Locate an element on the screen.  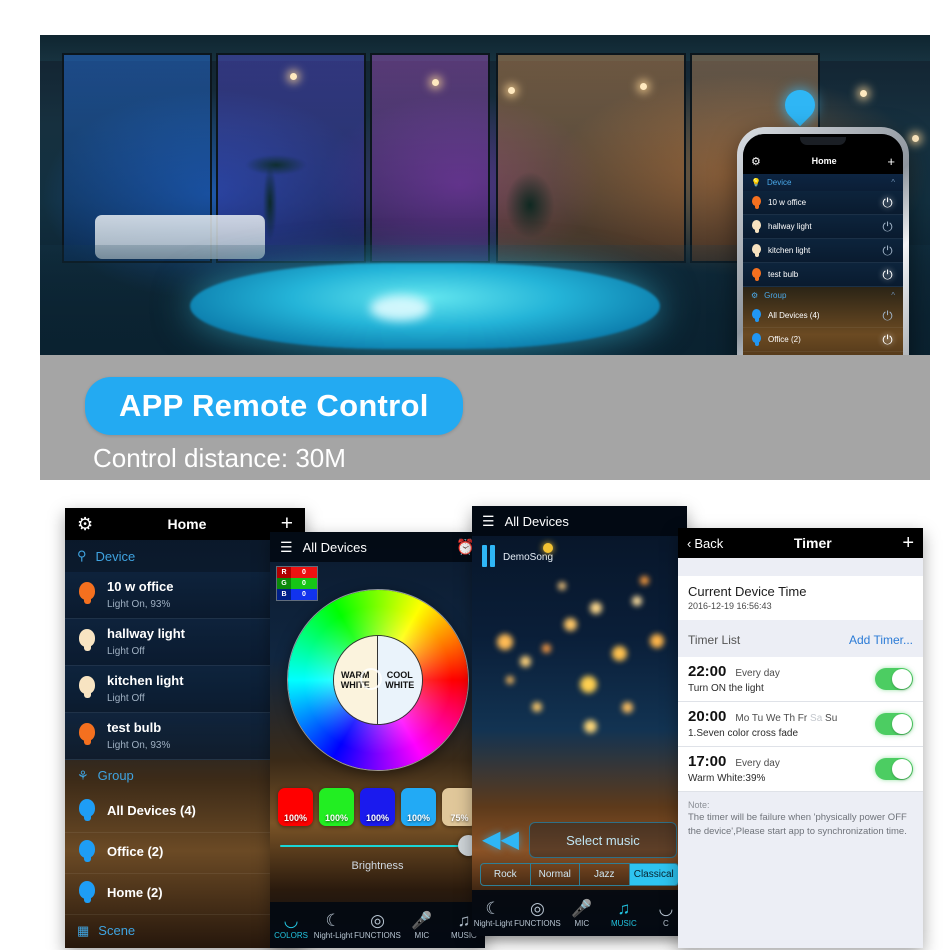
rewind-icon: ◀◀ is located at coordinates (500, 840).